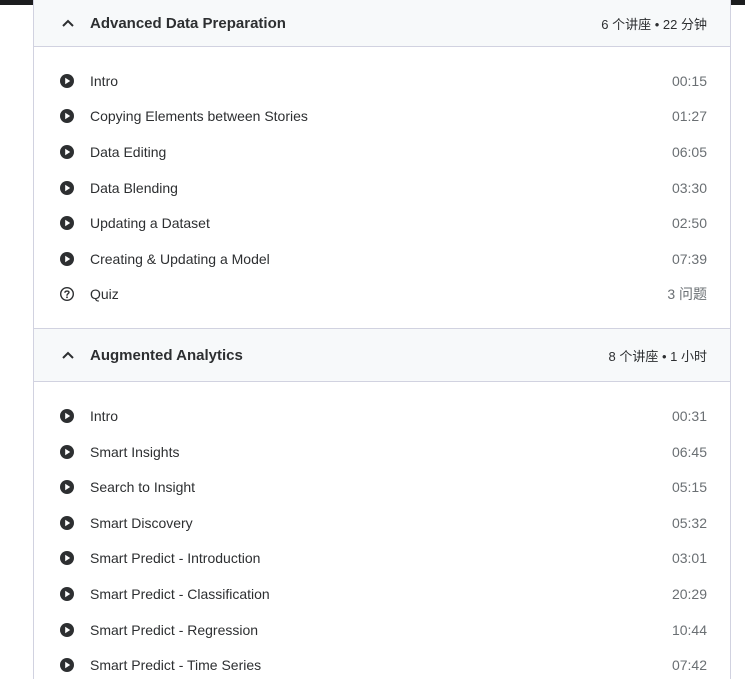 The height and width of the screenshot is (699, 745). I want to click on lecture-title: Smart Predict - Time Series, so click(176, 665).